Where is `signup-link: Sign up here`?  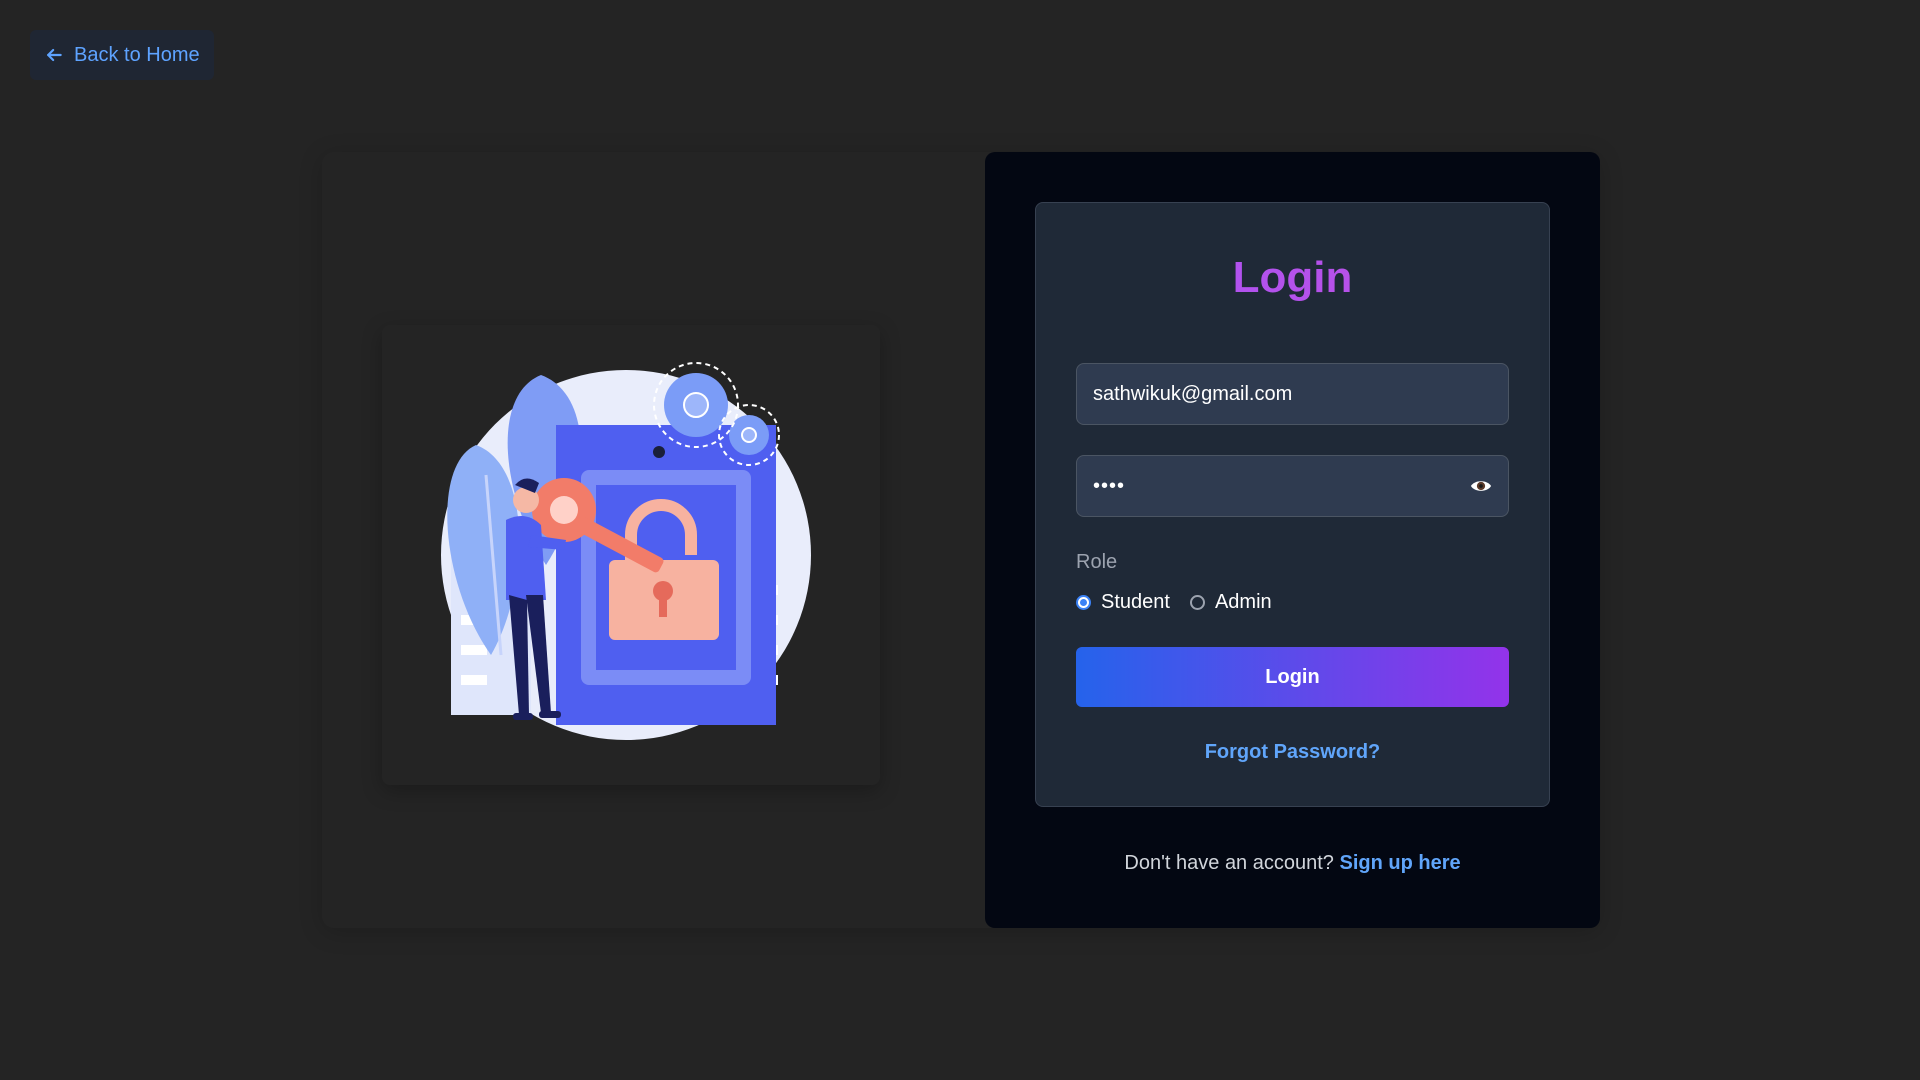
signup-link: Sign up here is located at coordinates (1399, 863).